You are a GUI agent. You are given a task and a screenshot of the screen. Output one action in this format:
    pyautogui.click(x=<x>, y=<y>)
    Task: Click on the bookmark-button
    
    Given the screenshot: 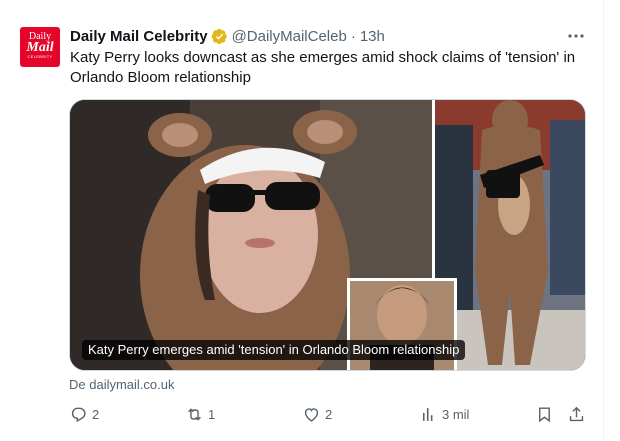 What is the action you would take?
    pyautogui.click(x=544, y=414)
    